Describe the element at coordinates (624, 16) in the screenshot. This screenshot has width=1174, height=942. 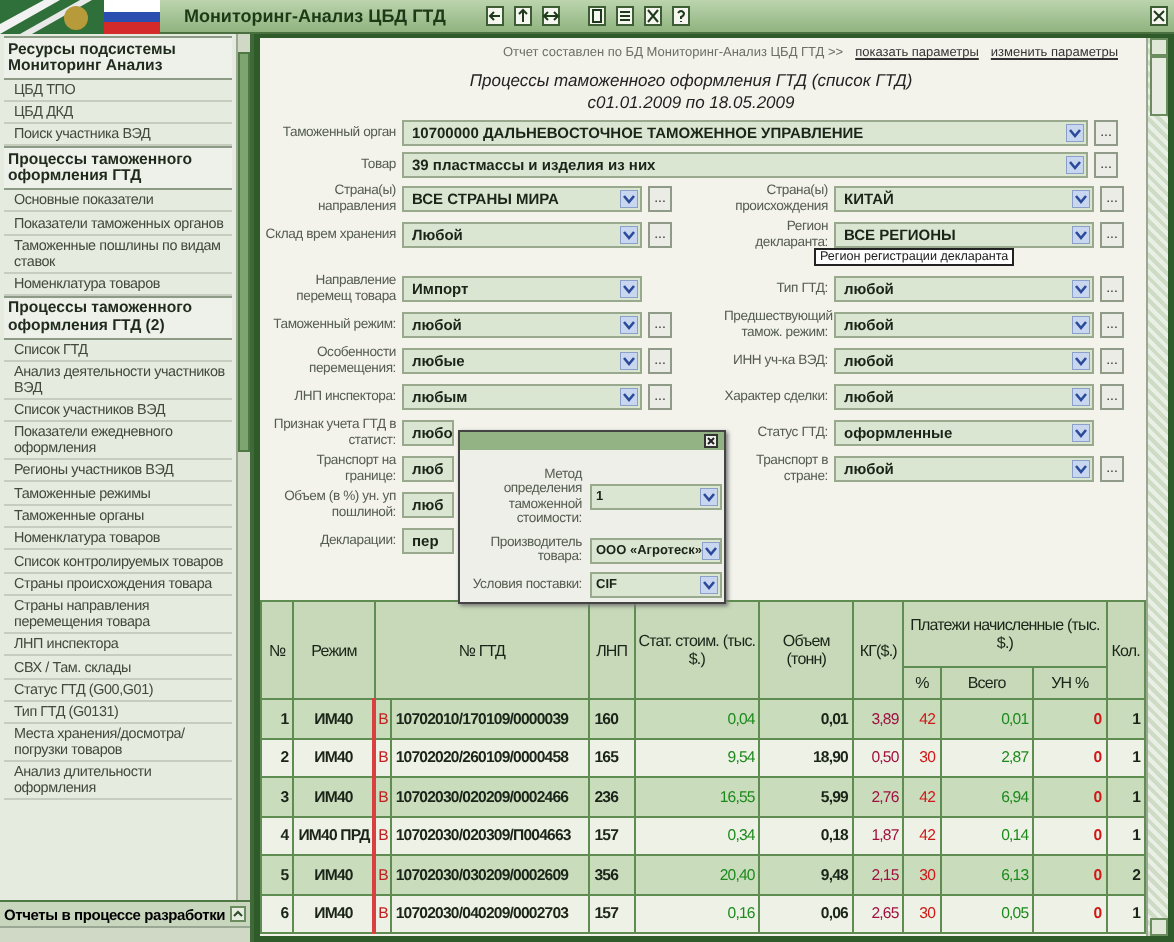
I see `list-icon` at that location.